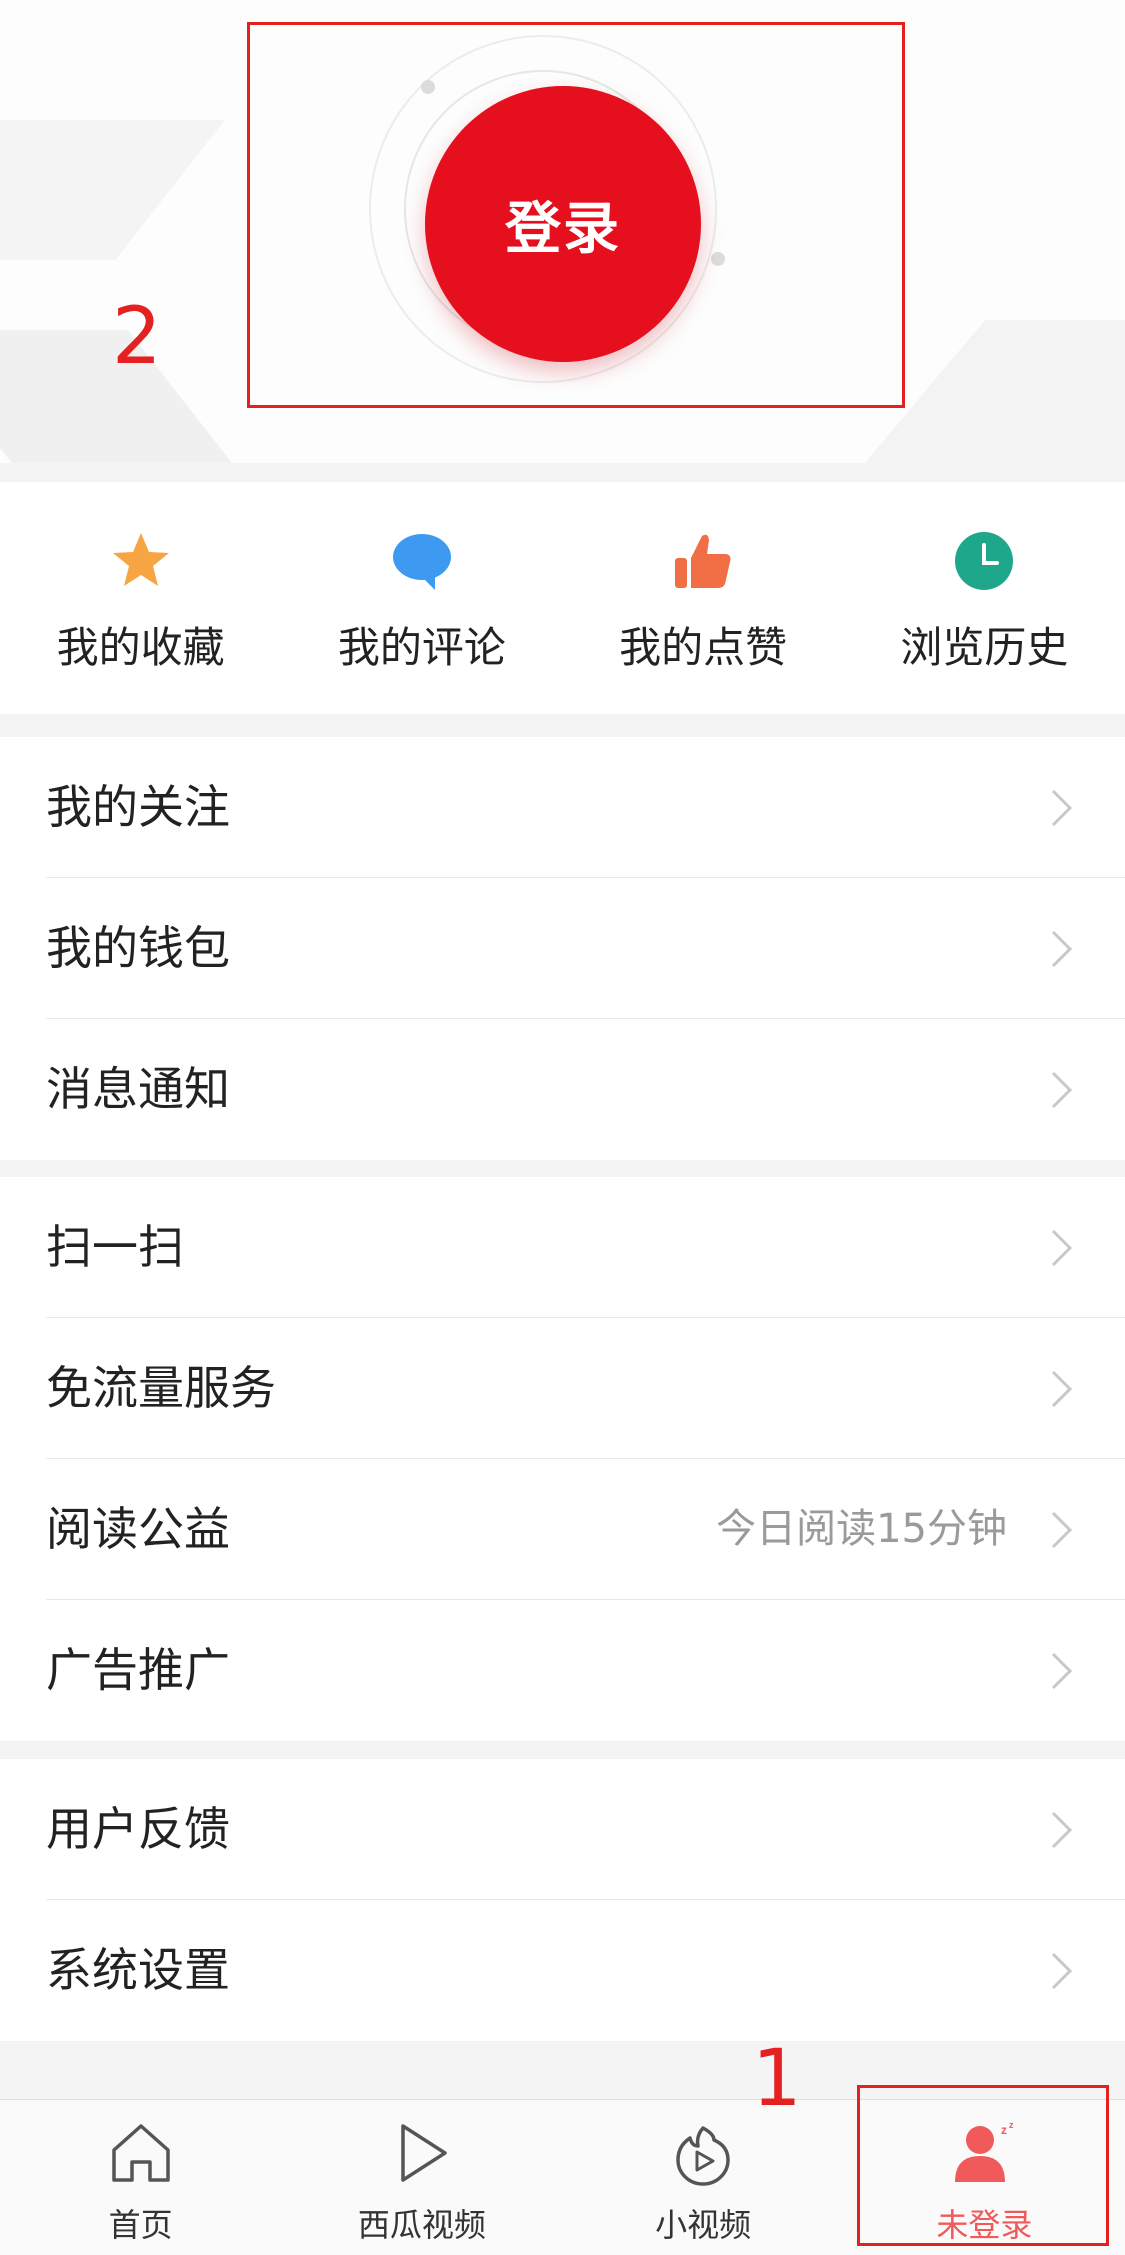  What do you see at coordinates (703, 647) in the screenshot?
I see `quick-action-label: 我的点赞` at bounding box center [703, 647].